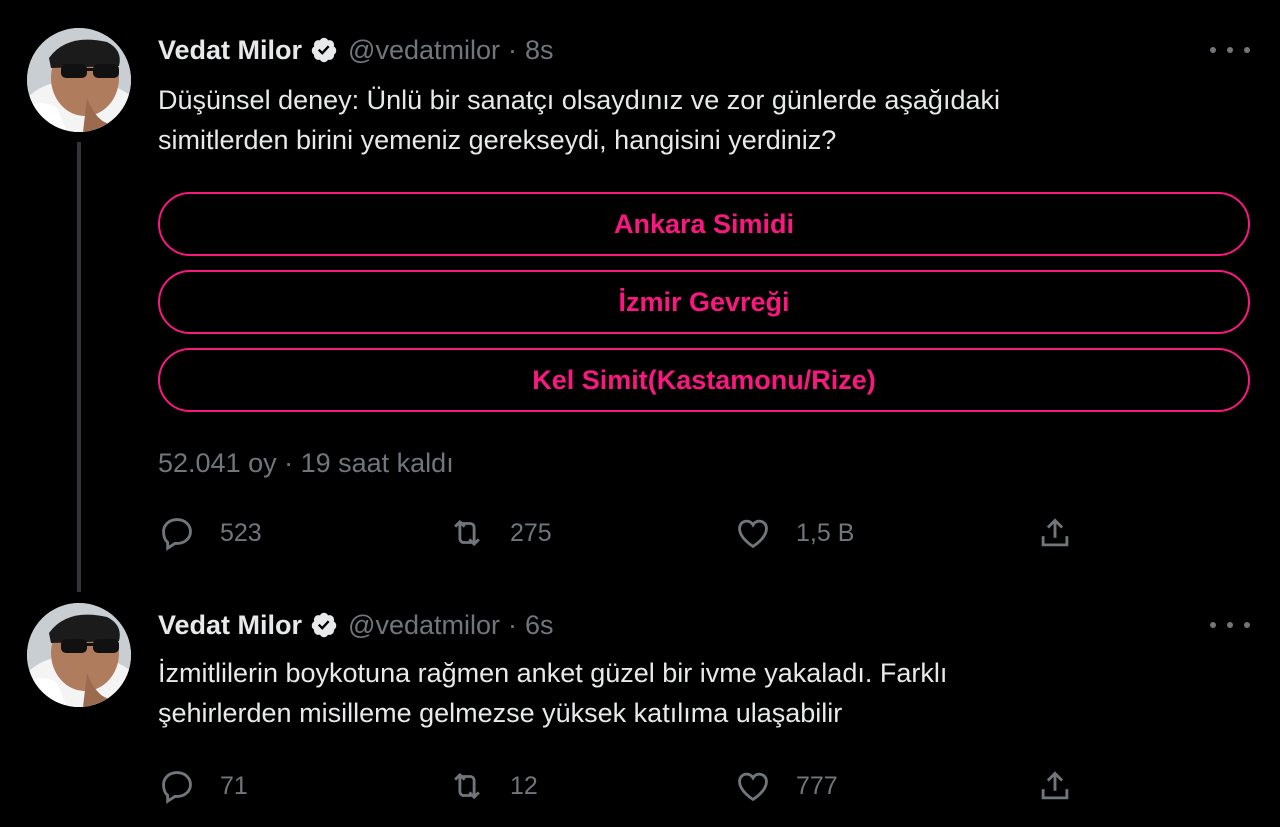  Describe the element at coordinates (306, 463) in the screenshot. I see `poll-meta: 52.041 oy · 19 saat kaldı` at that location.